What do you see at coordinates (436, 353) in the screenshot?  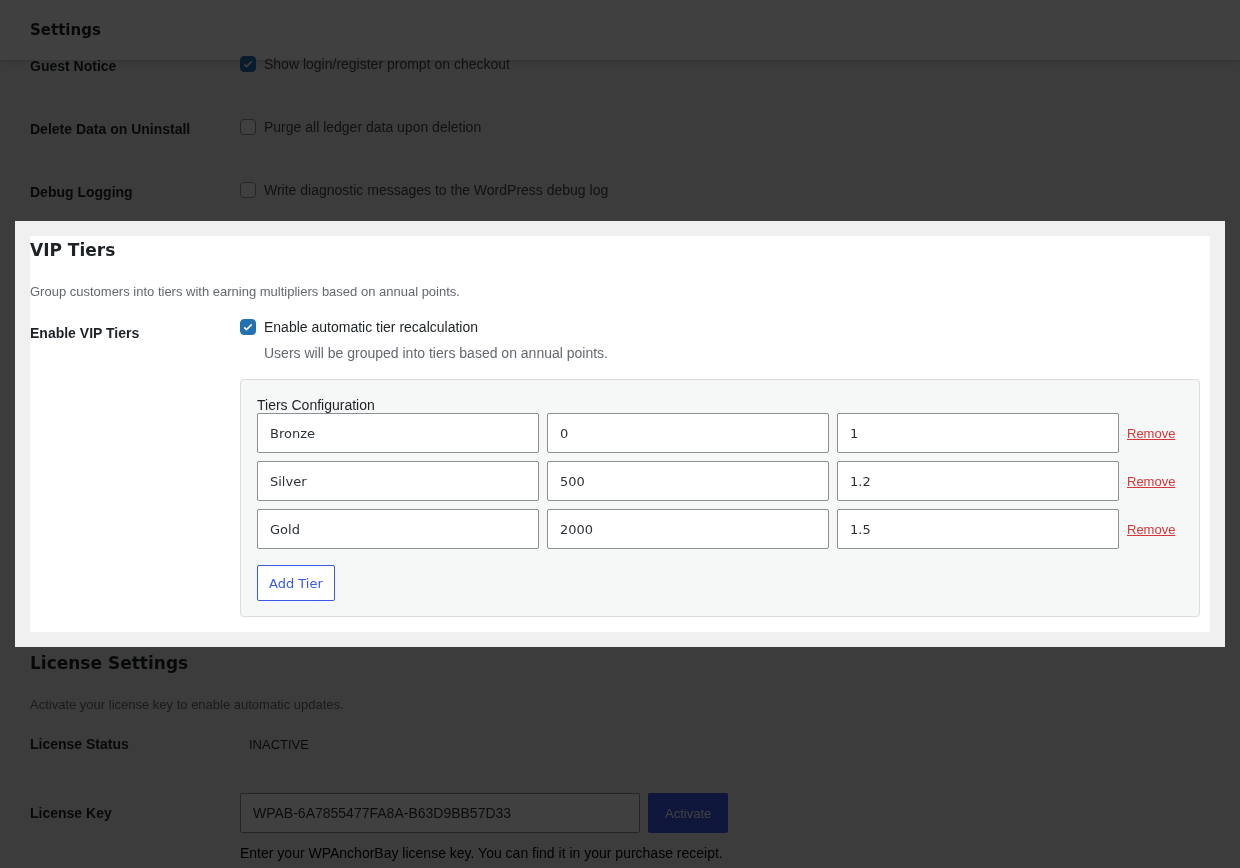 I see `field-hint: Users will be grouped into tiers based on annual points.` at bounding box center [436, 353].